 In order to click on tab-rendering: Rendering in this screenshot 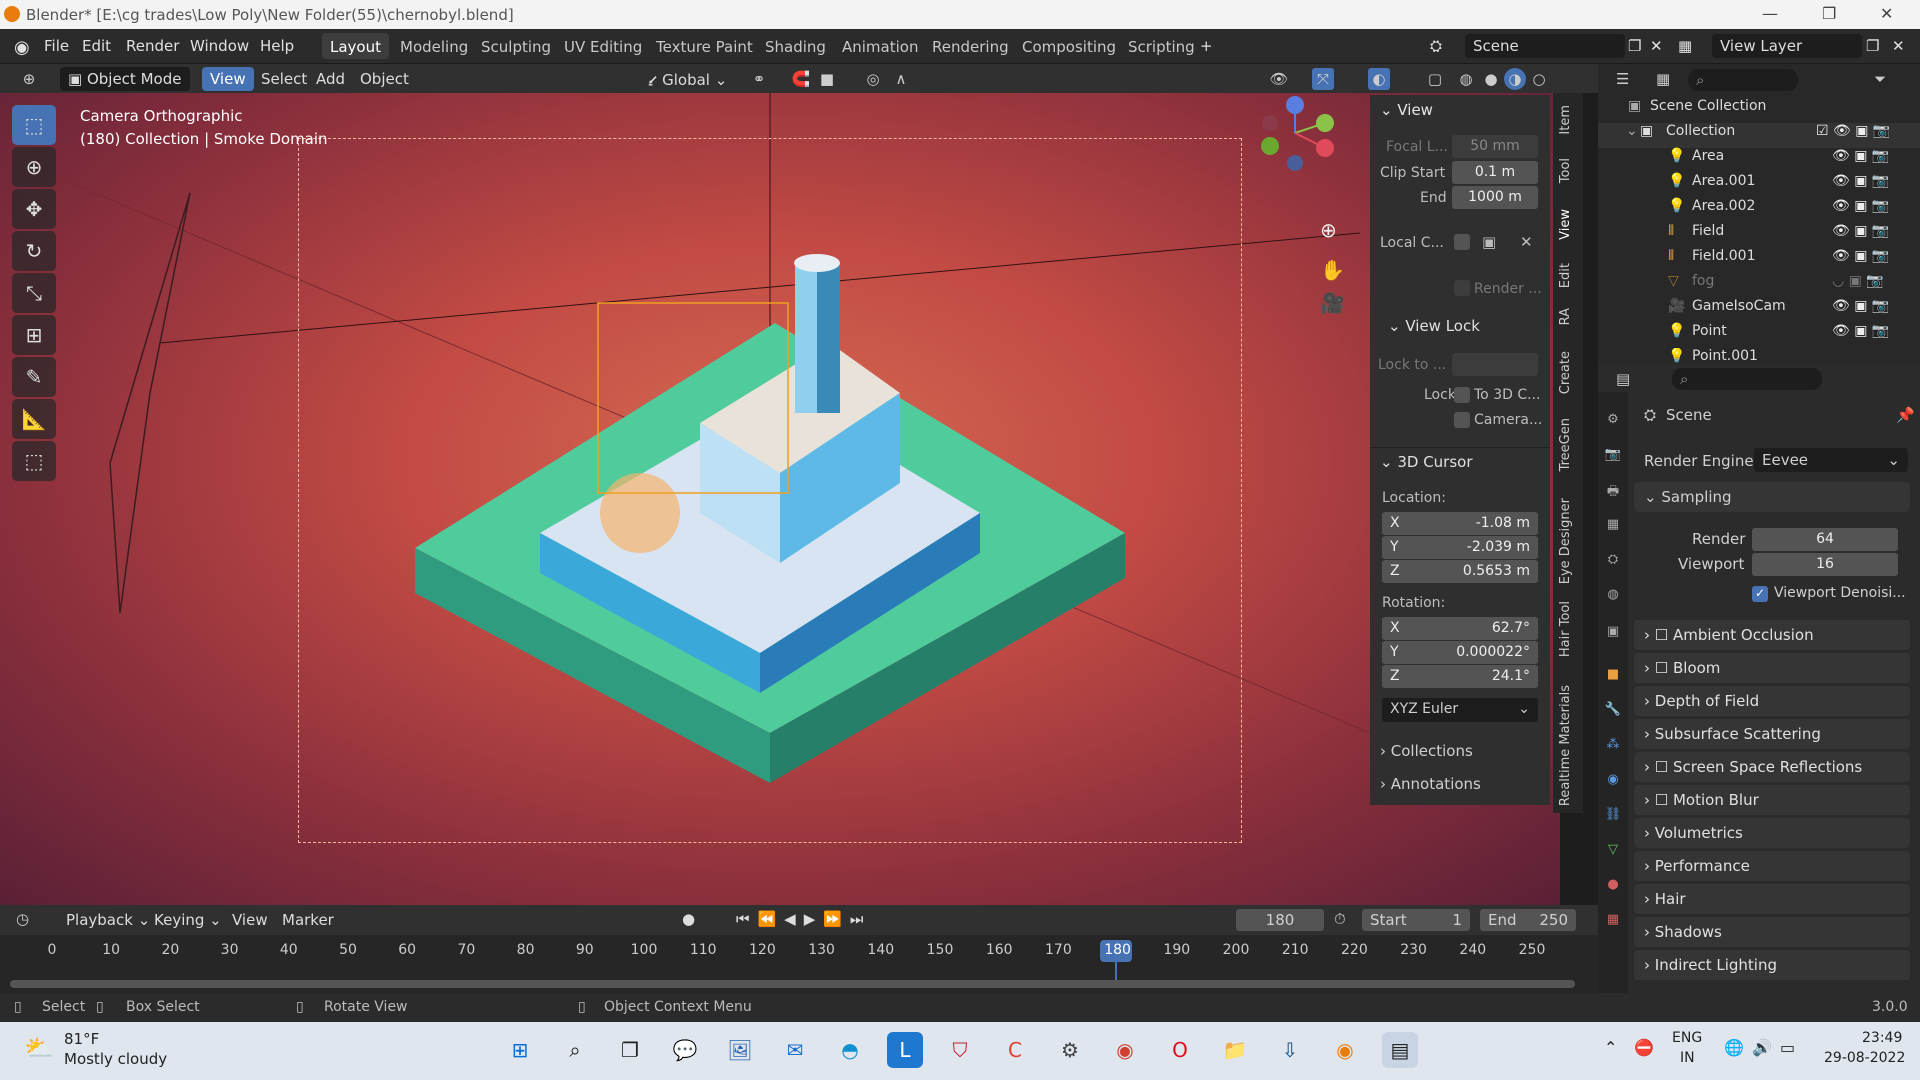, I will do `click(970, 46)`.